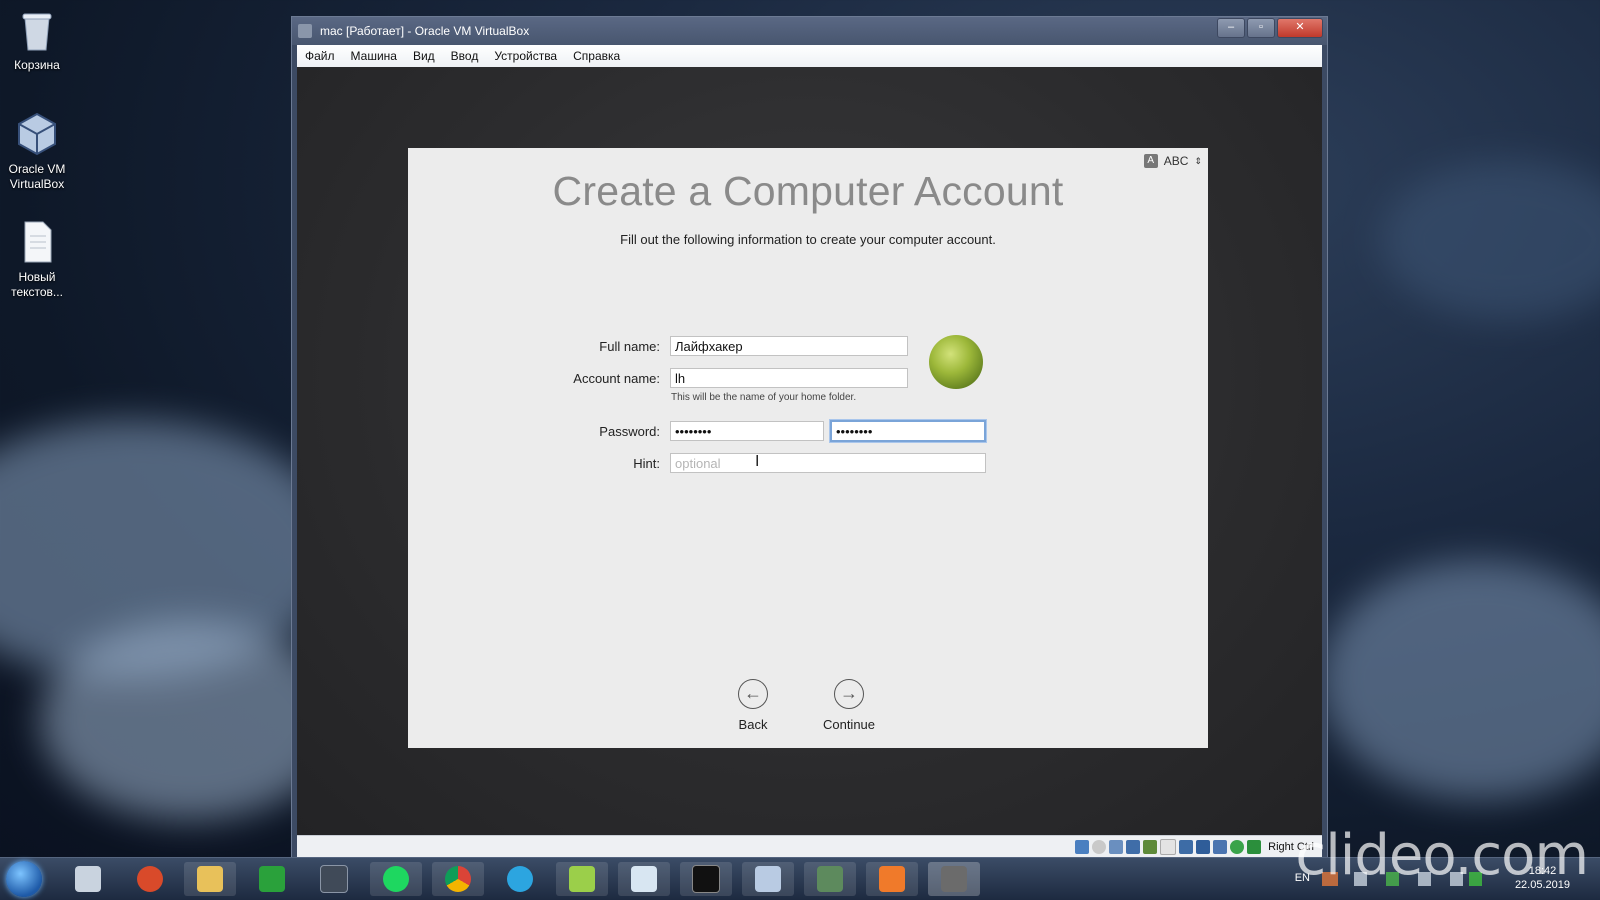 The height and width of the screenshot is (900, 1600). I want to click on chevron-updown-icon: ⇕, so click(1198, 160).